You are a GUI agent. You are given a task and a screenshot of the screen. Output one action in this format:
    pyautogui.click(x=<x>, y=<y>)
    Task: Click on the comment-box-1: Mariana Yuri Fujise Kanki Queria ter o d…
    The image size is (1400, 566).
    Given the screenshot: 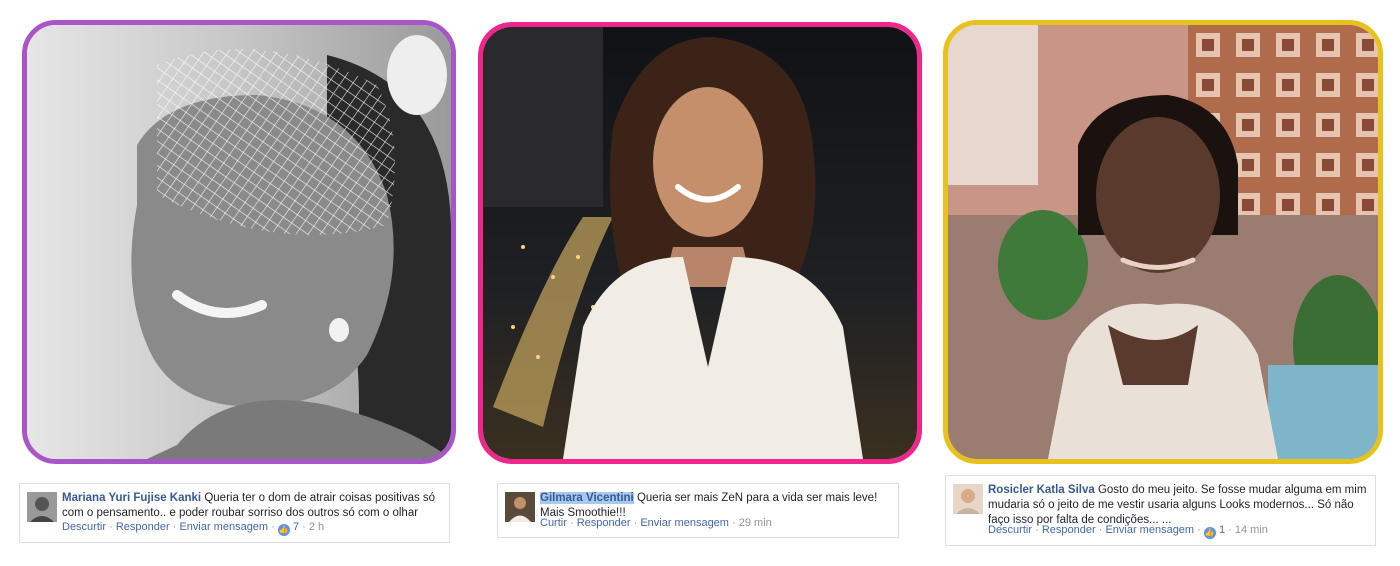 What is the action you would take?
    pyautogui.click(x=234, y=513)
    